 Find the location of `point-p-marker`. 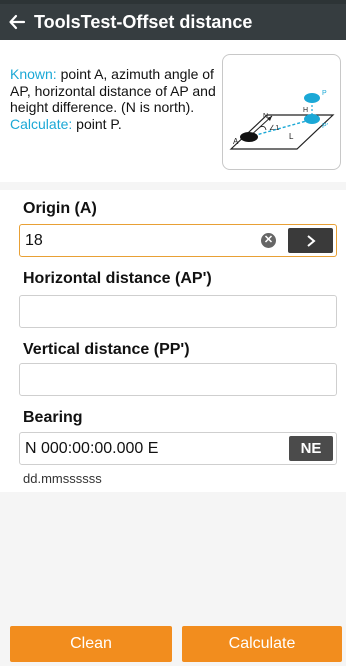

point-p-marker is located at coordinates (312, 98).